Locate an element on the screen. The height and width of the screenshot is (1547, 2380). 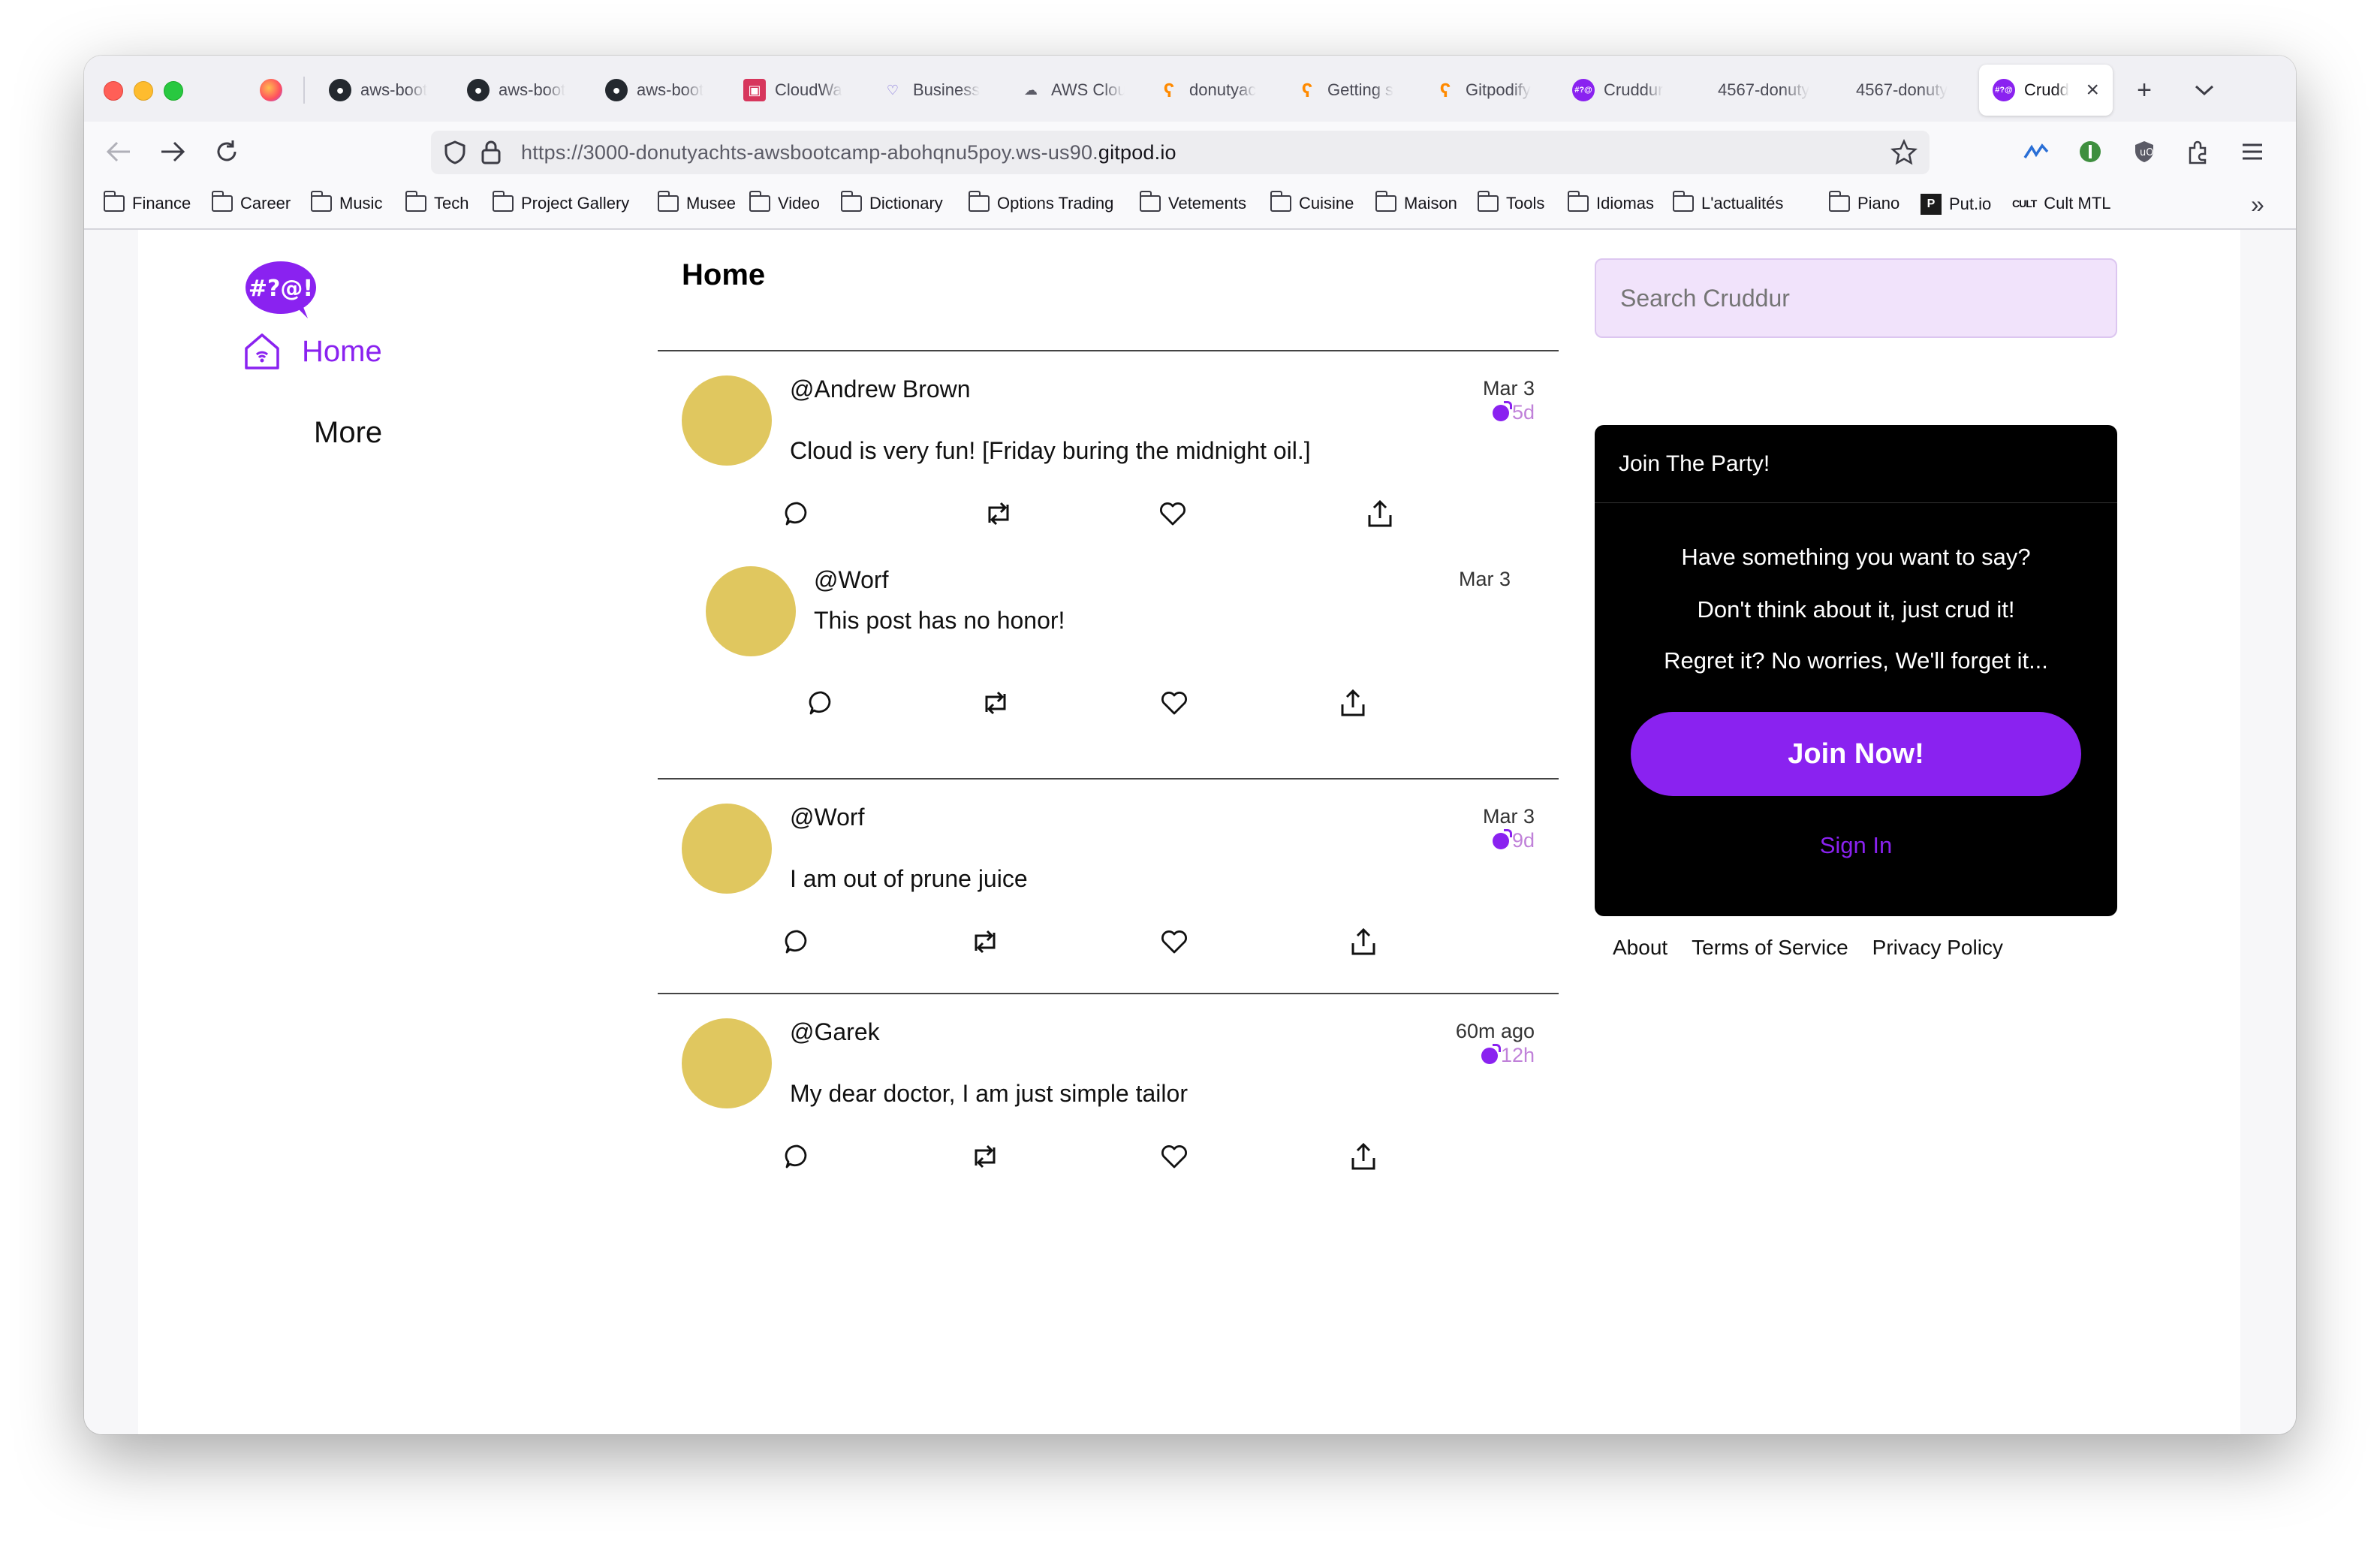
reply-handle: @Worf is located at coordinates (851, 580).